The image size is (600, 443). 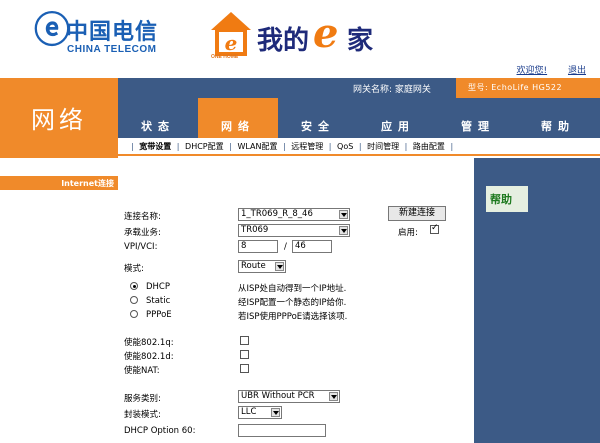 I want to click on top-links: 欢迎您! 退出, so click(x=543, y=69).